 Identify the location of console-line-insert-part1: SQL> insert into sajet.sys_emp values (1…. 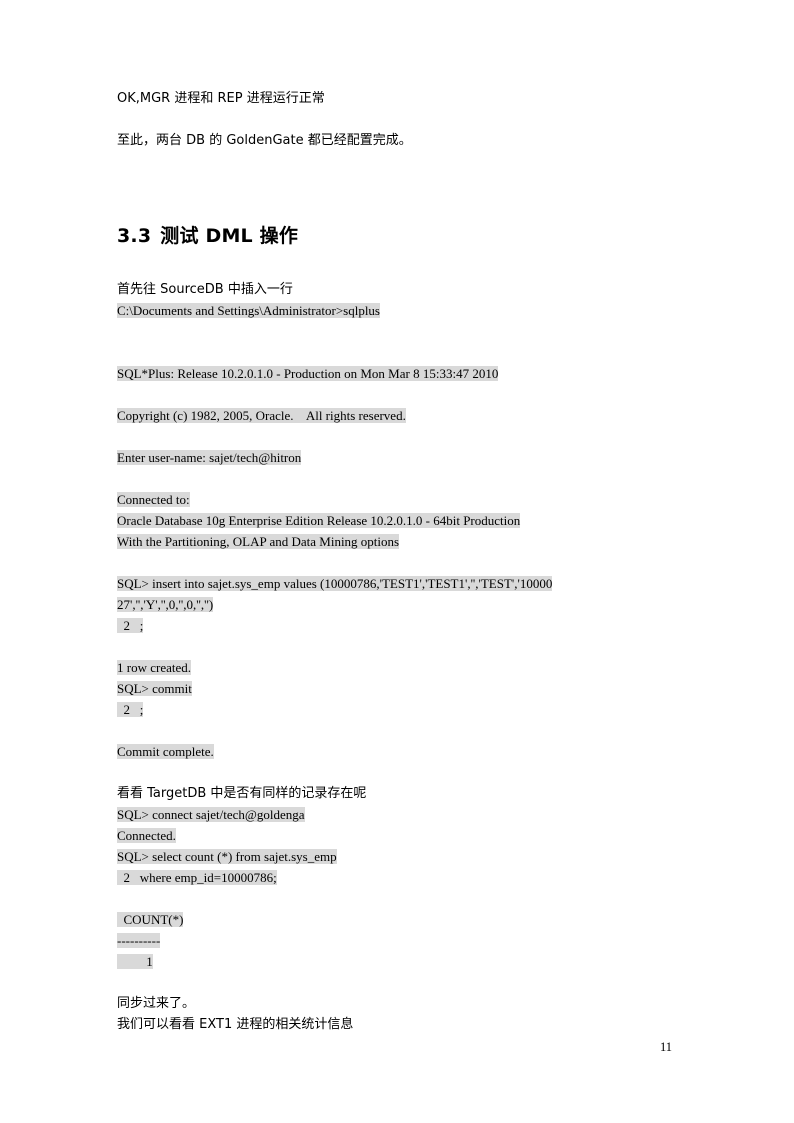
(335, 583).